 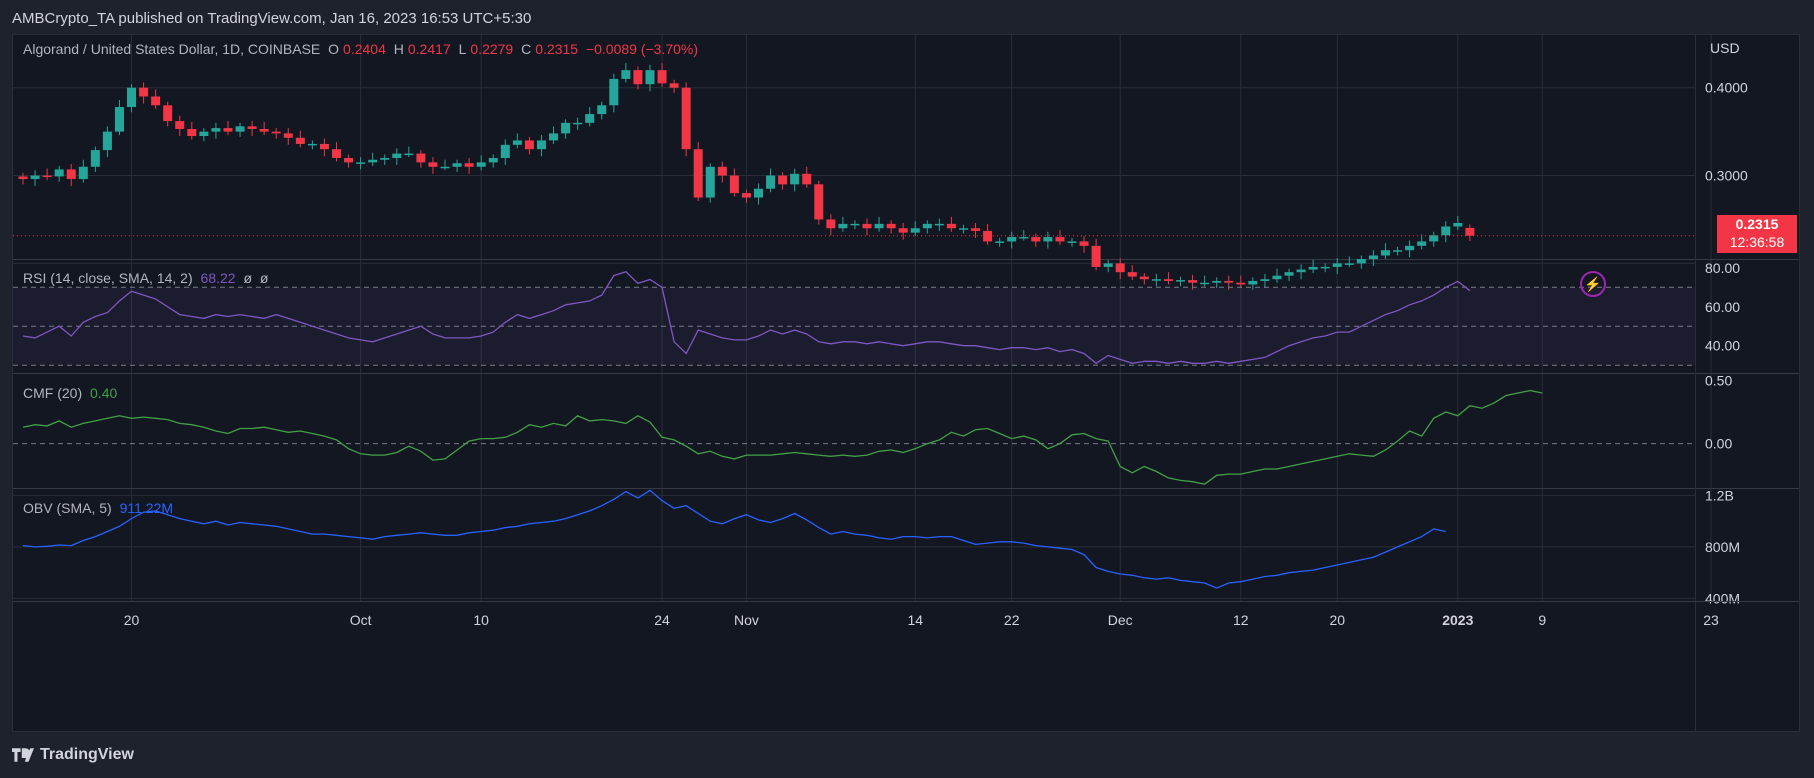 What do you see at coordinates (1241, 620) in the screenshot?
I see `x-tick-label: 12` at bounding box center [1241, 620].